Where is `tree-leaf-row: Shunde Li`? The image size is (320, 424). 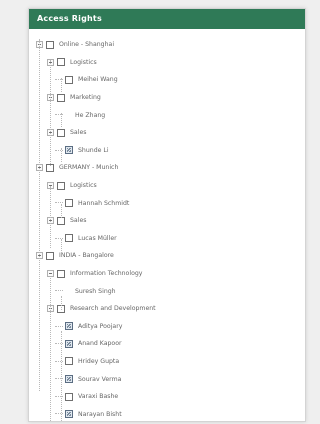 tree-leaf-row: Shunde Li is located at coordinates (167, 151).